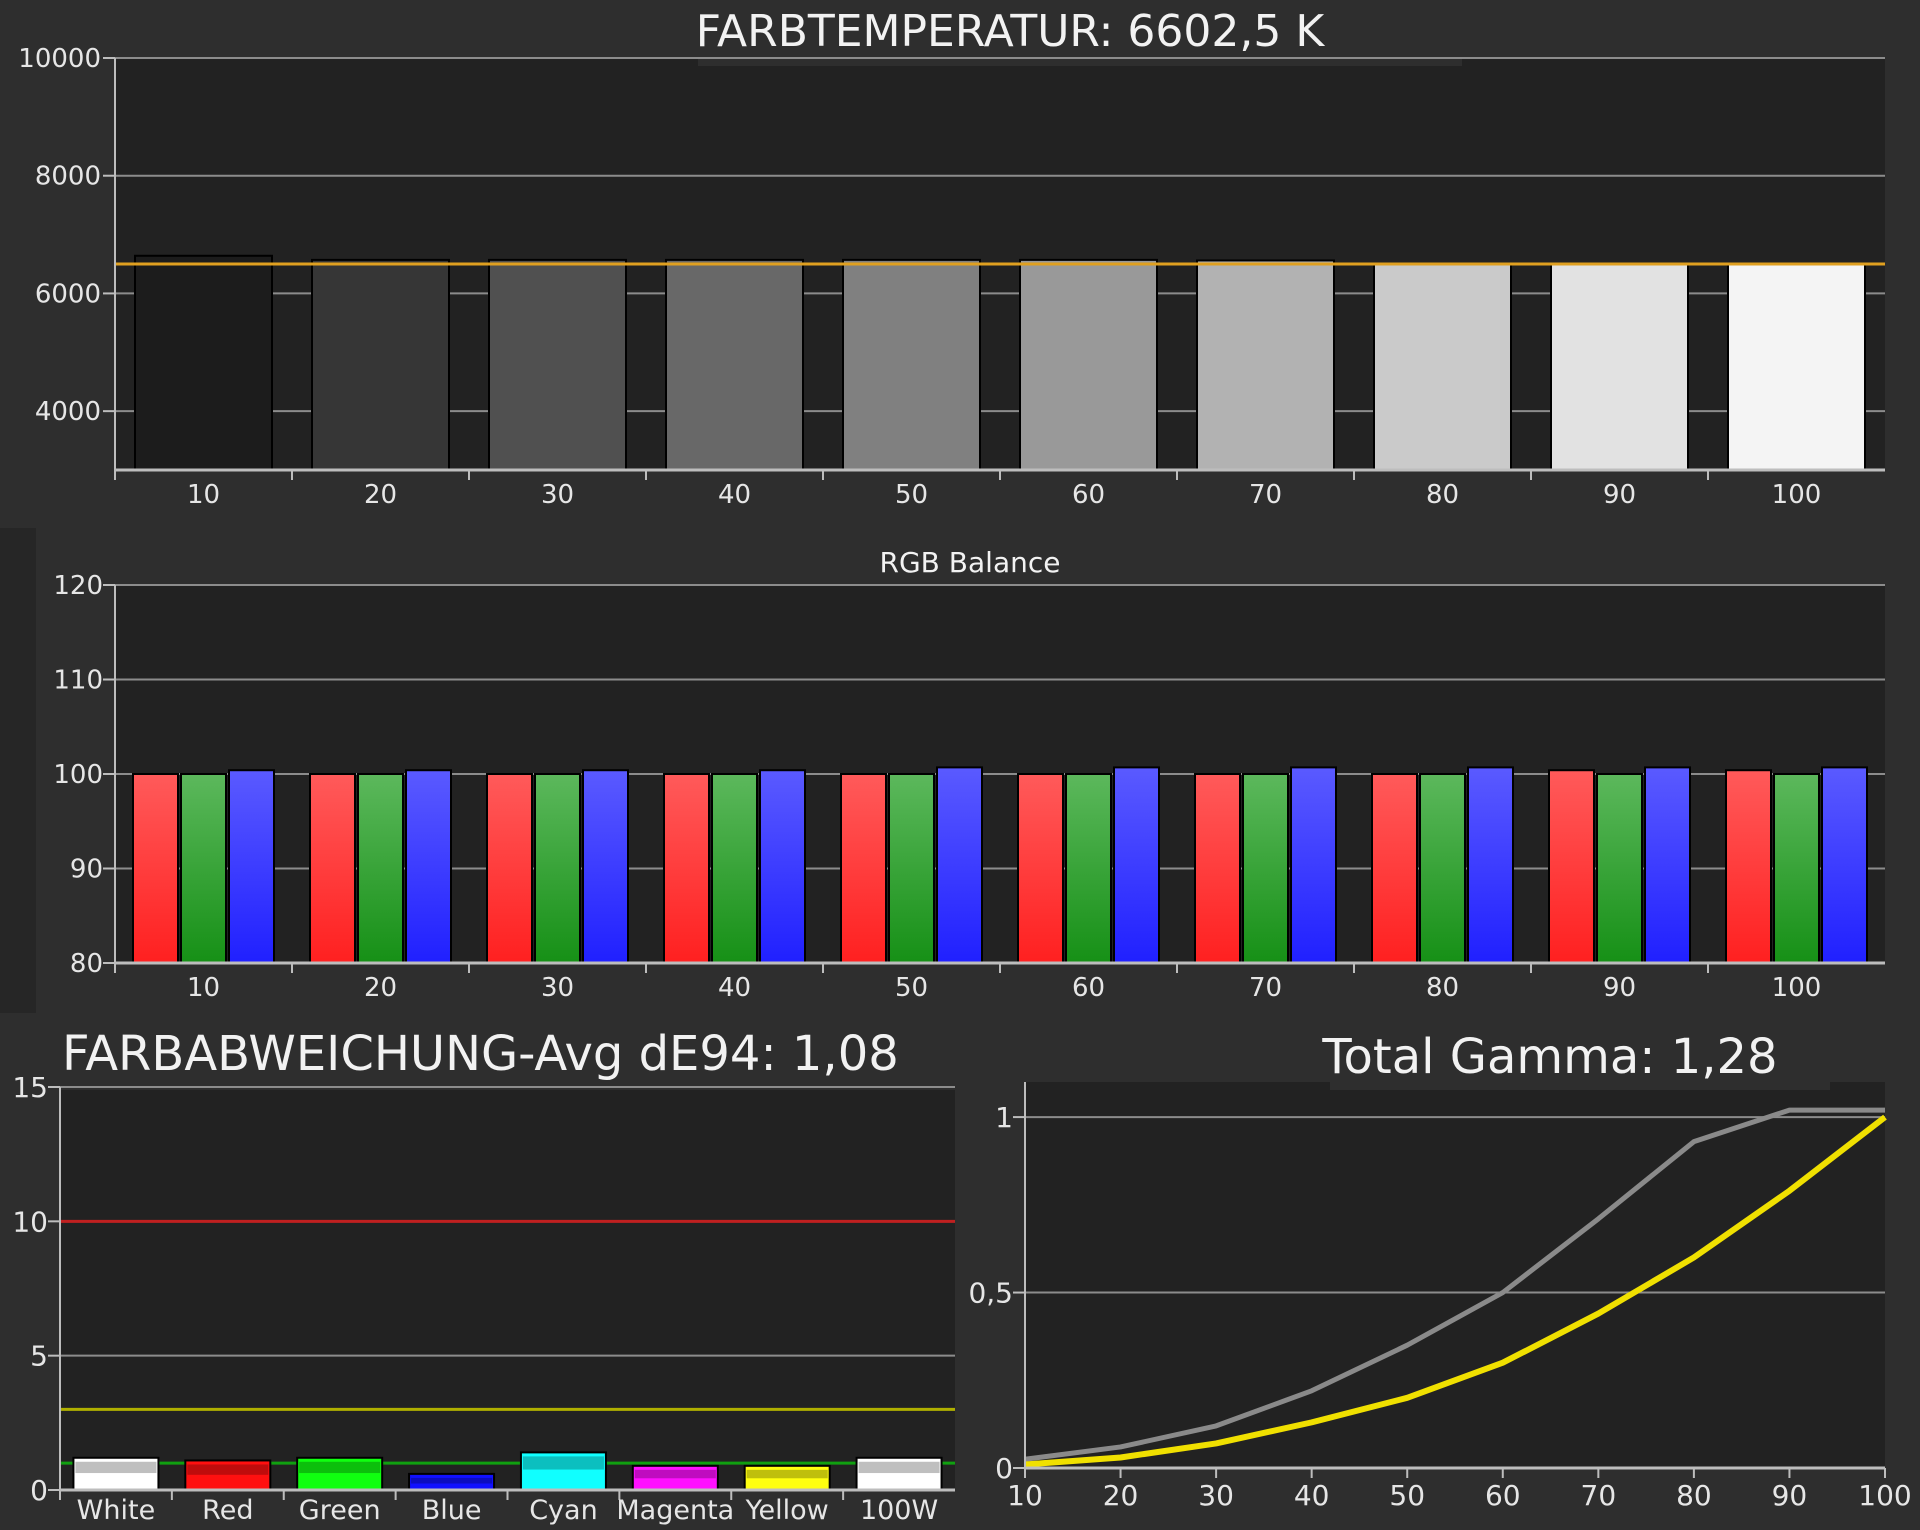  I want to click on color-deviation-title: FARBABWEICHUNG-Avg dE94: 1,08, so click(480, 1054).